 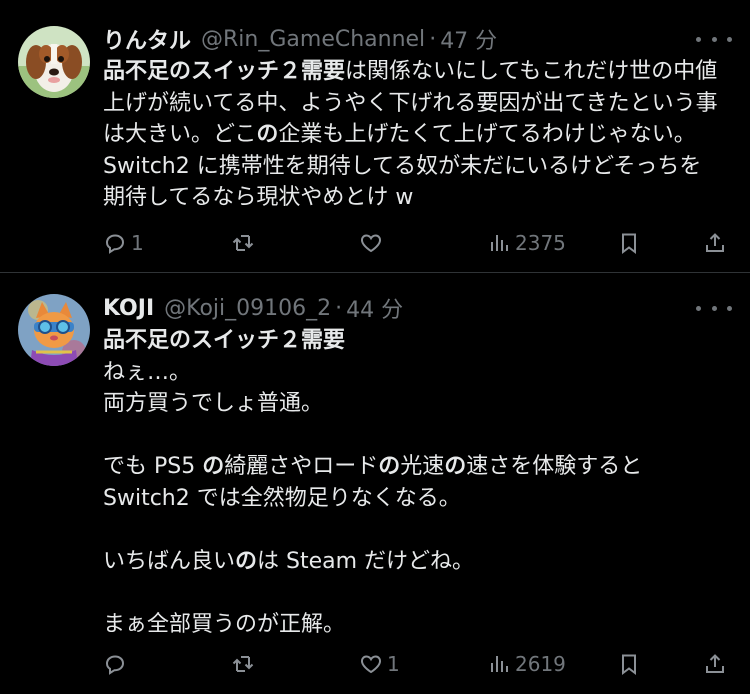 I want to click on user-handle: @Rin_GameChannel, so click(x=313, y=39).